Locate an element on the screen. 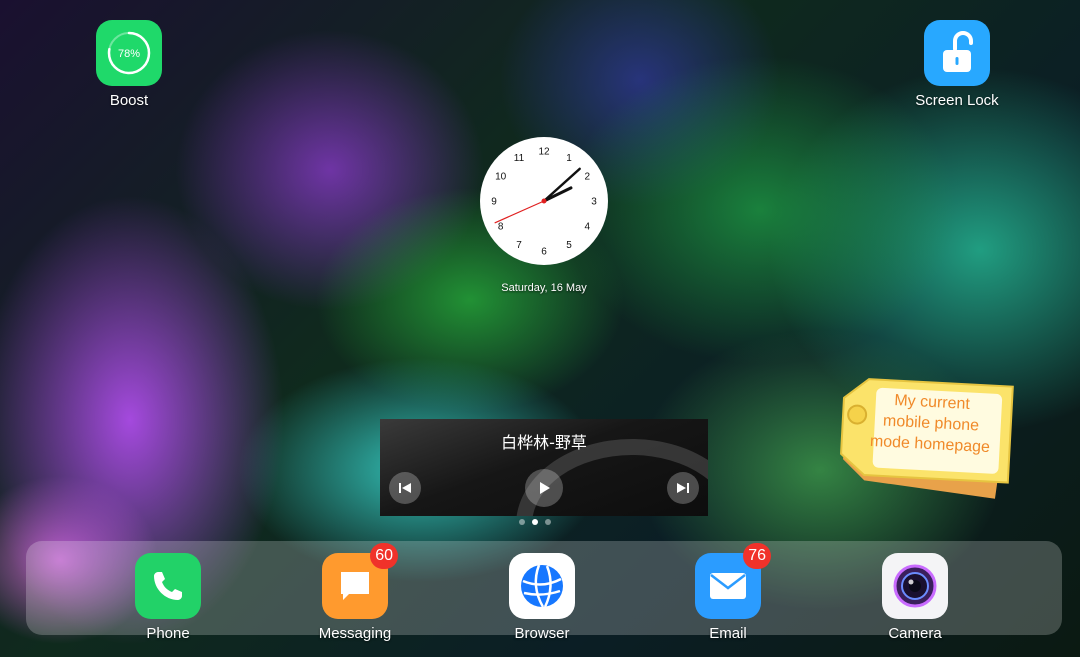  play-button is located at coordinates (544, 488).